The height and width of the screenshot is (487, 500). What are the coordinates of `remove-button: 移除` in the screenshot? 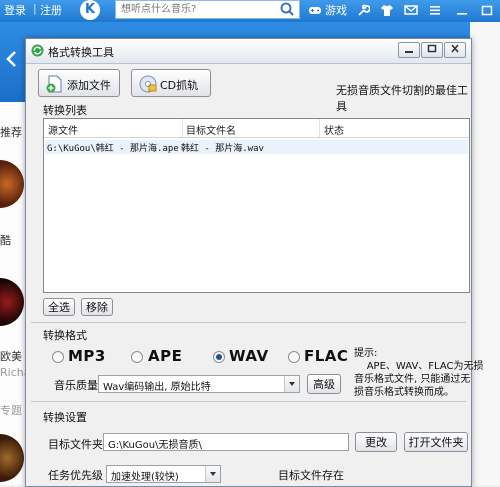 It's located at (97, 307).